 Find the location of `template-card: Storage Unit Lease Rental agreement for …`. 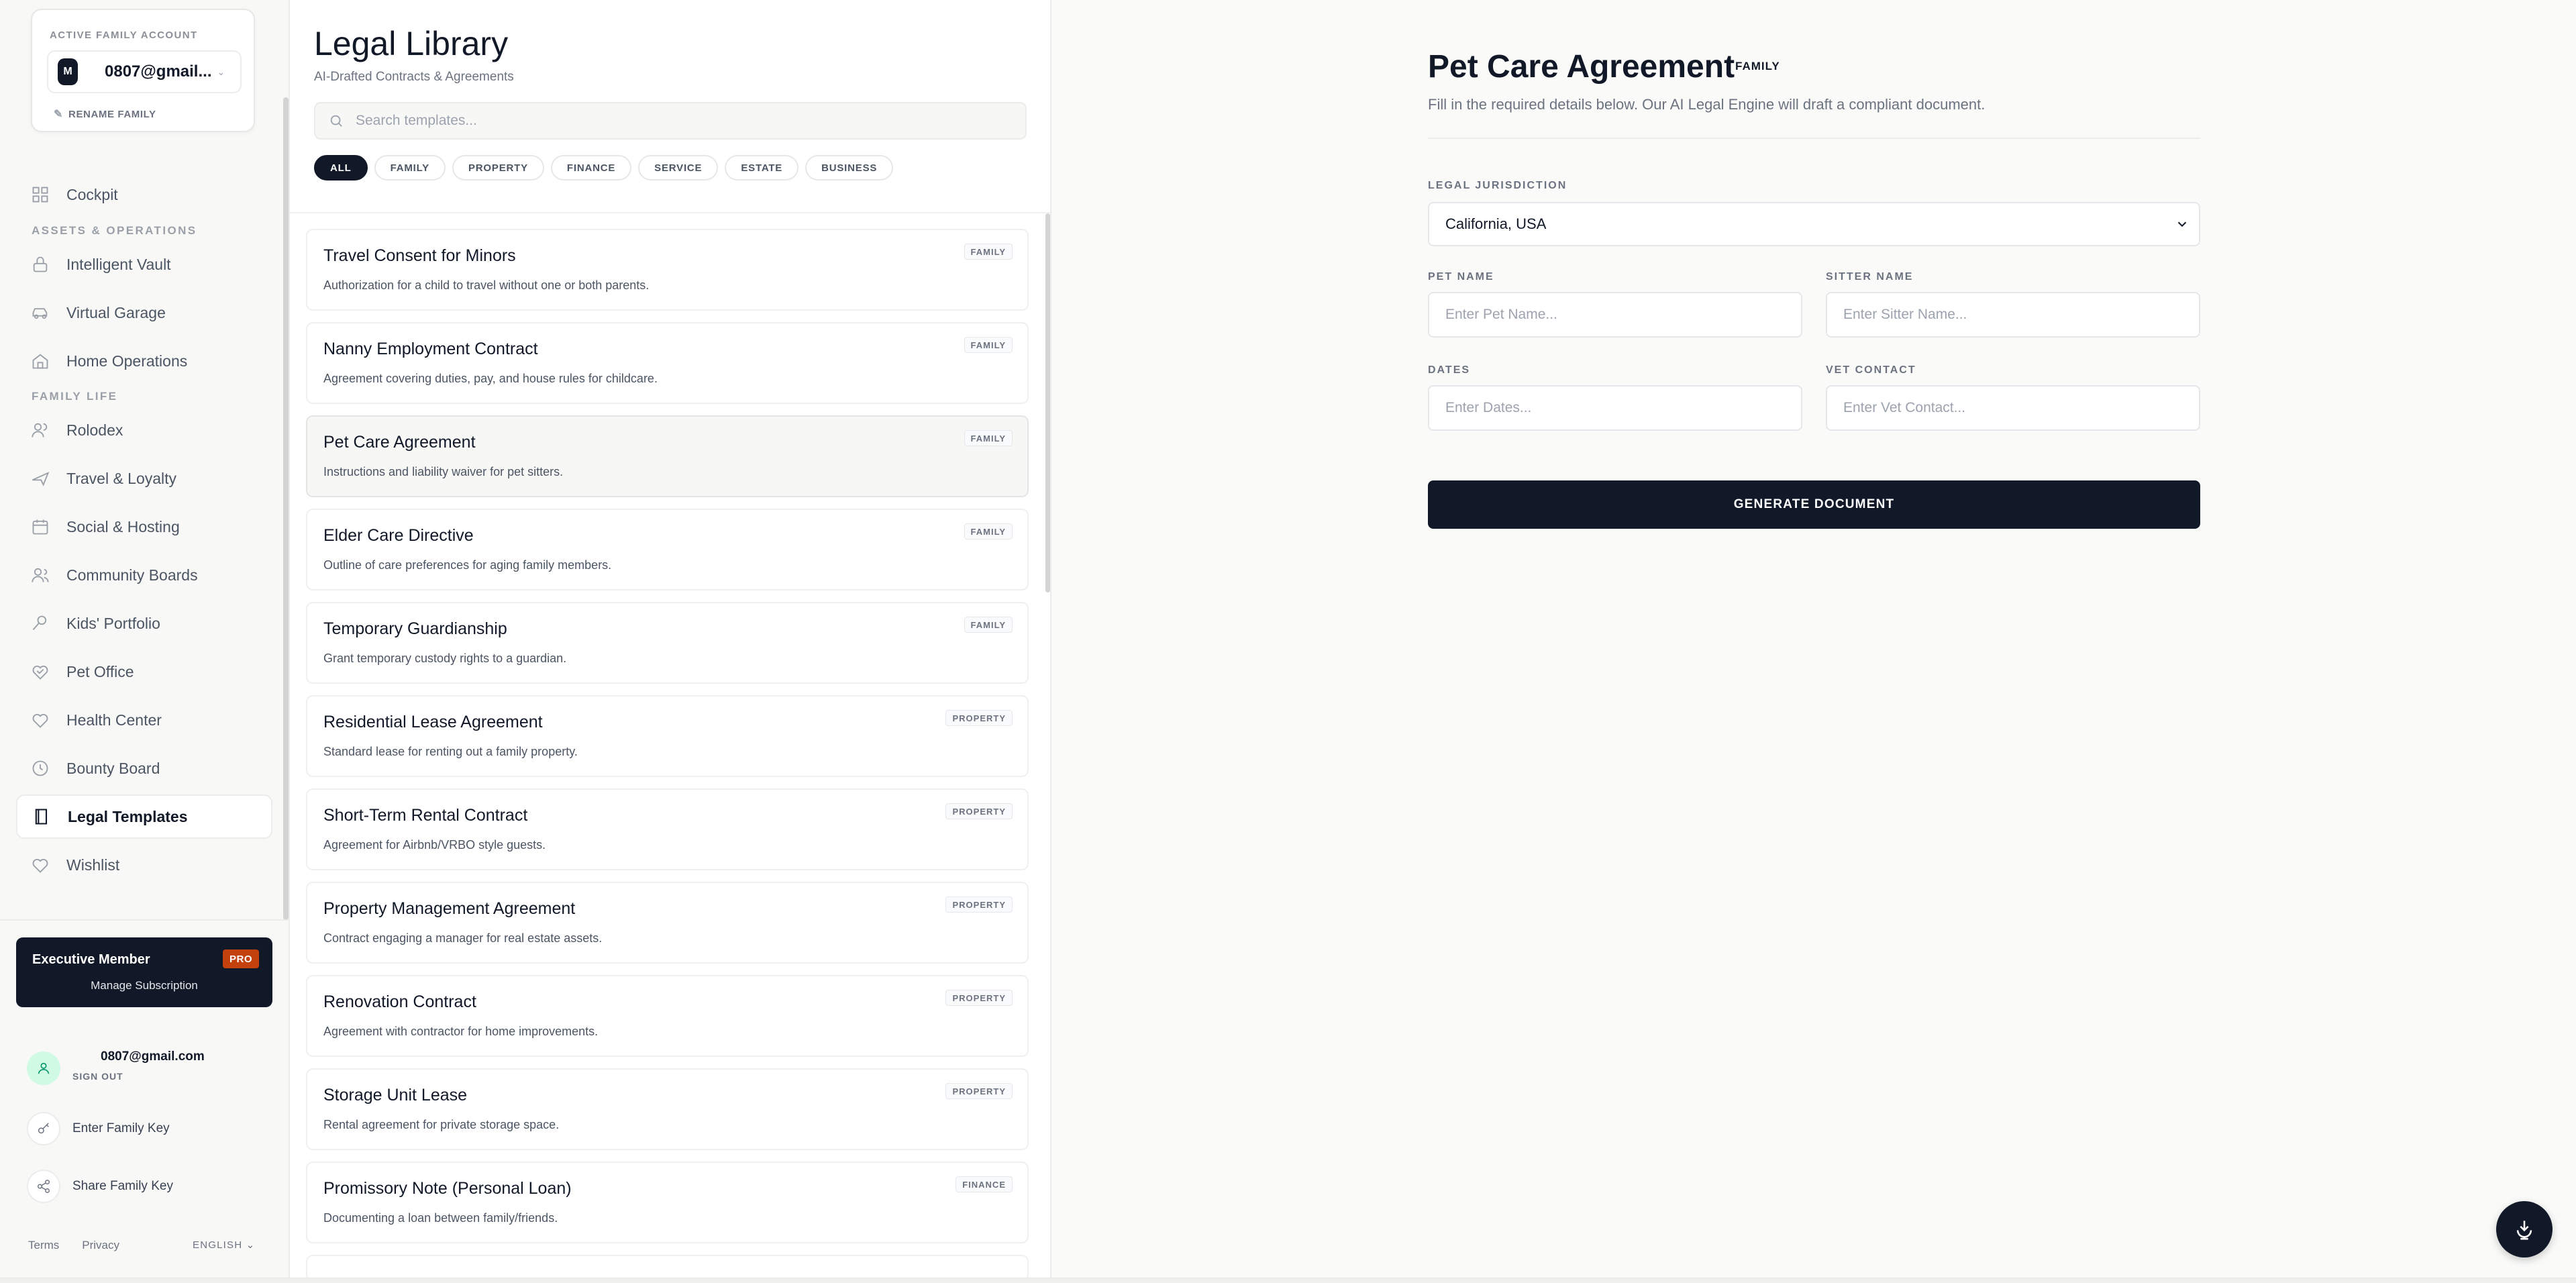

template-card: Storage Unit Lease Rental agreement for … is located at coordinates (667, 1109).